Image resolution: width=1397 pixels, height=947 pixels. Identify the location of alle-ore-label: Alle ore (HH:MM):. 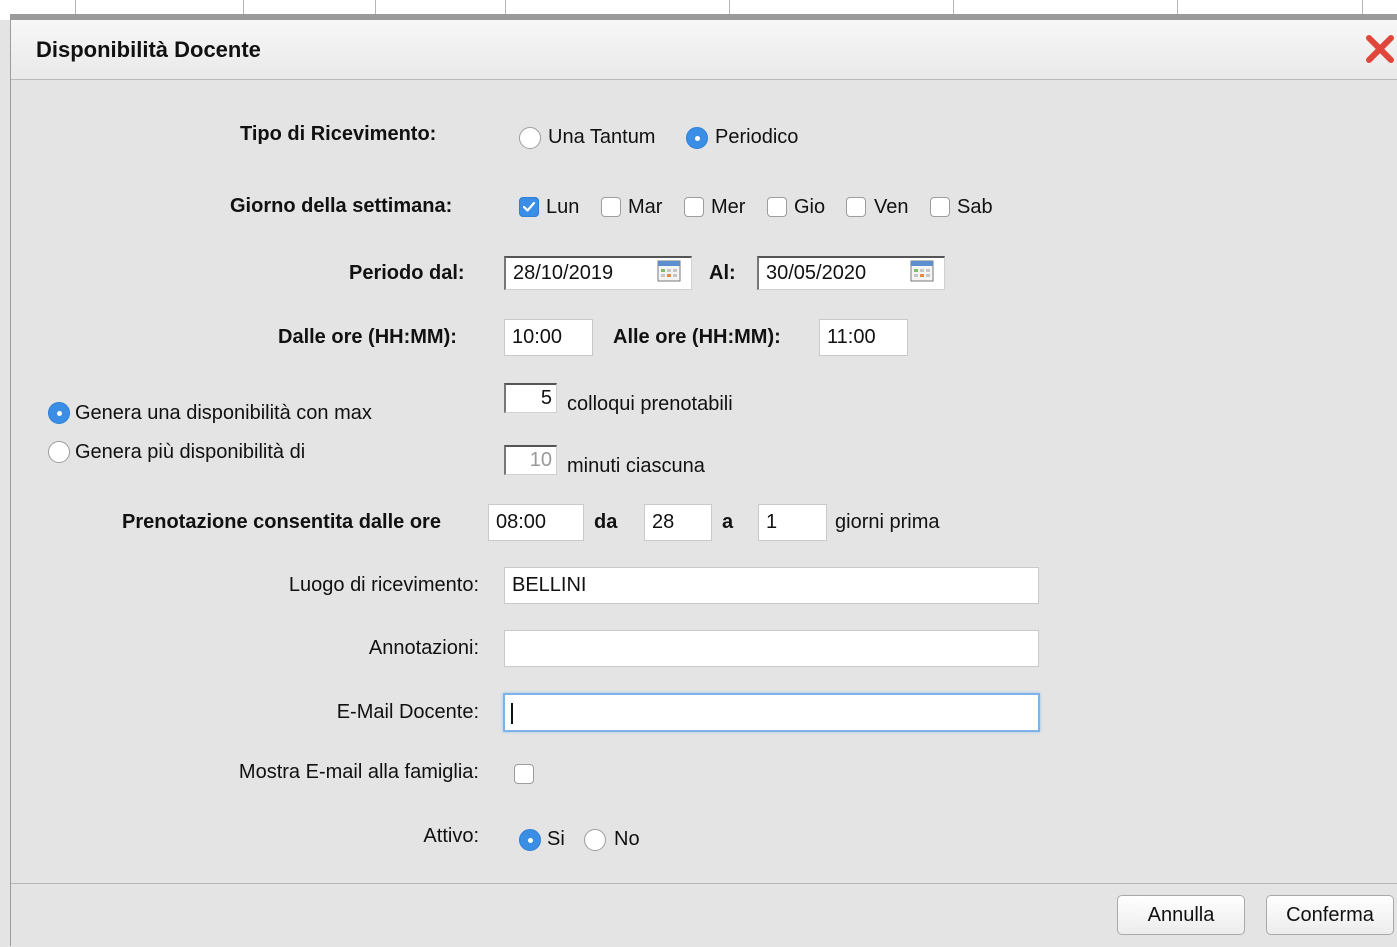
(697, 337).